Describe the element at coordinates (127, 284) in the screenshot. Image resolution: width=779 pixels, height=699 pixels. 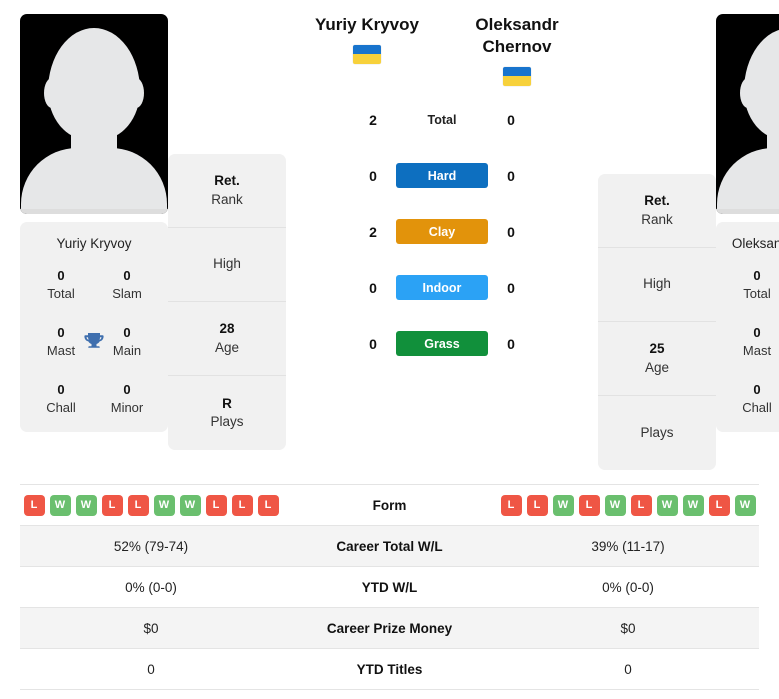
I see `left-titles-slam: 0 Slam` at that location.